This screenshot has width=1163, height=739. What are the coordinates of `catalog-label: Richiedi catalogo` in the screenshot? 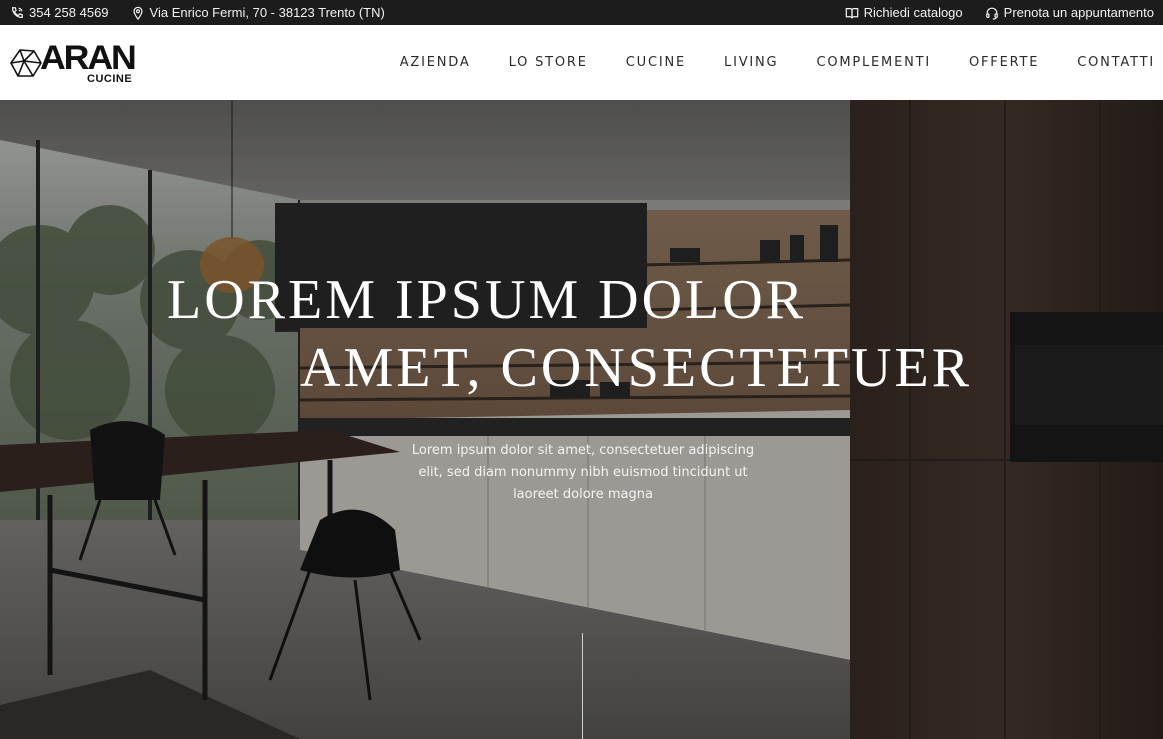 It's located at (913, 12).